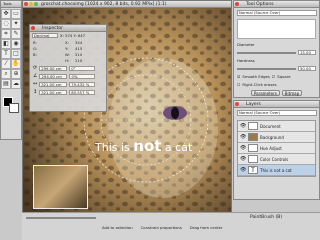 The image size is (320, 240). I want to click on layer-row: 👁 Document, so click(276, 126).